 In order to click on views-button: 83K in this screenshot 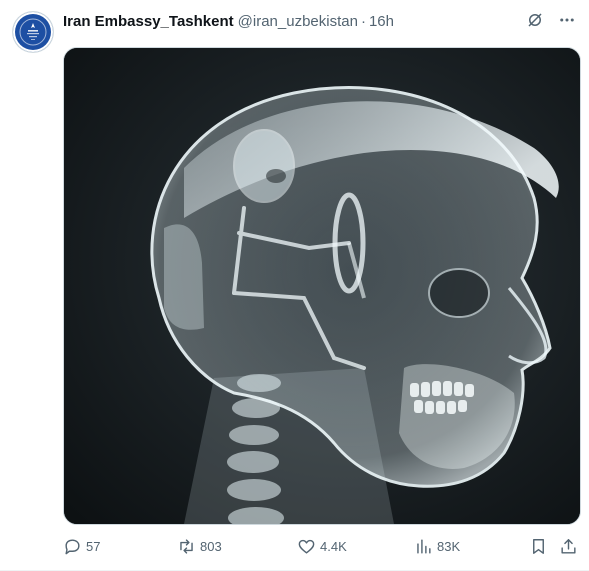, I will do `click(437, 546)`.